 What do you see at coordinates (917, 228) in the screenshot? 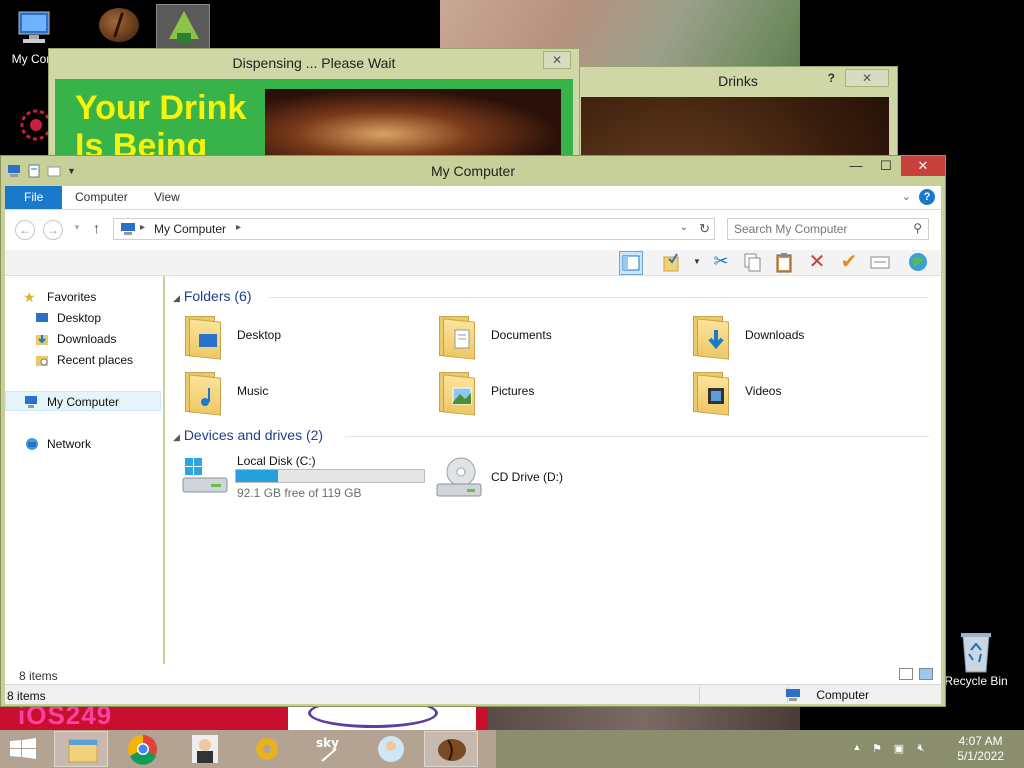
I see `search-icon: ⚲` at bounding box center [917, 228].